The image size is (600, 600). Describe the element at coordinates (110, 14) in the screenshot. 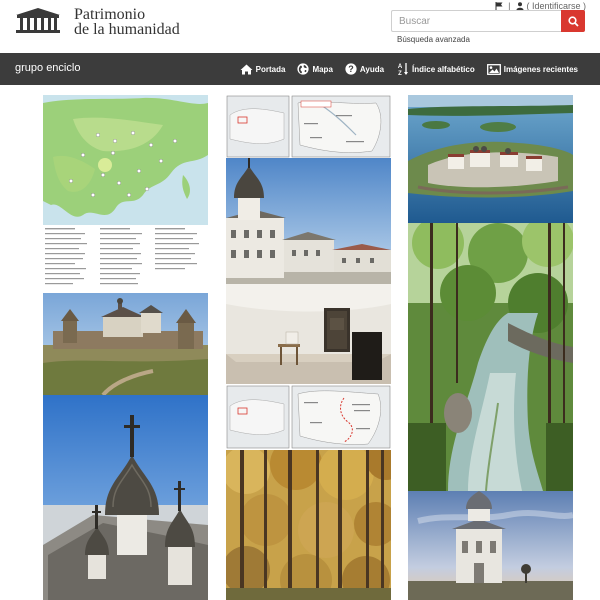

I see `site-title-line1: Patrimonio` at that location.